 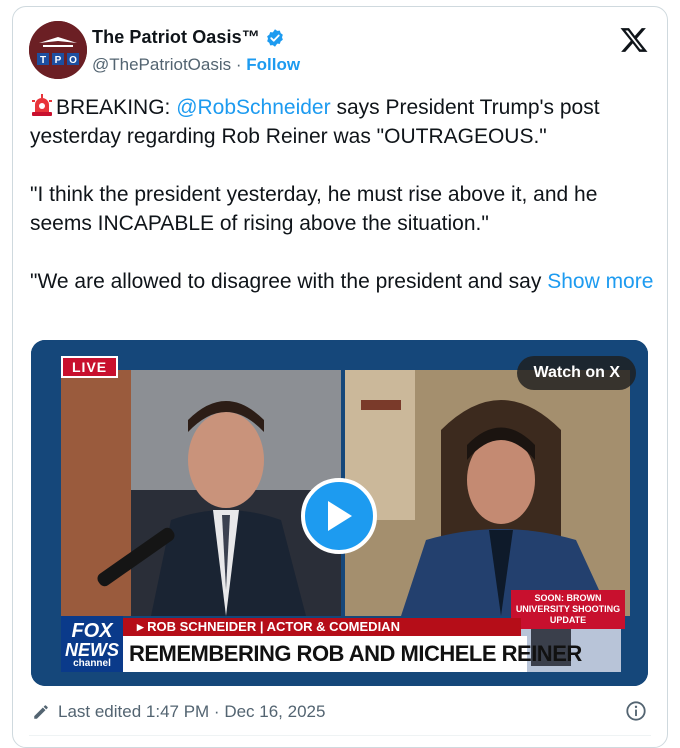 I want to click on svg-text: T, so click(x=43, y=60).